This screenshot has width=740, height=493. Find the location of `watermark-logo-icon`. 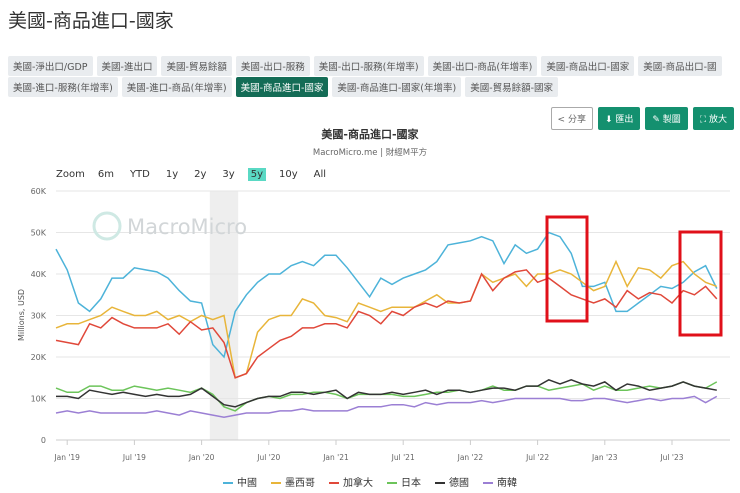

watermark-logo-icon is located at coordinates (107, 226).